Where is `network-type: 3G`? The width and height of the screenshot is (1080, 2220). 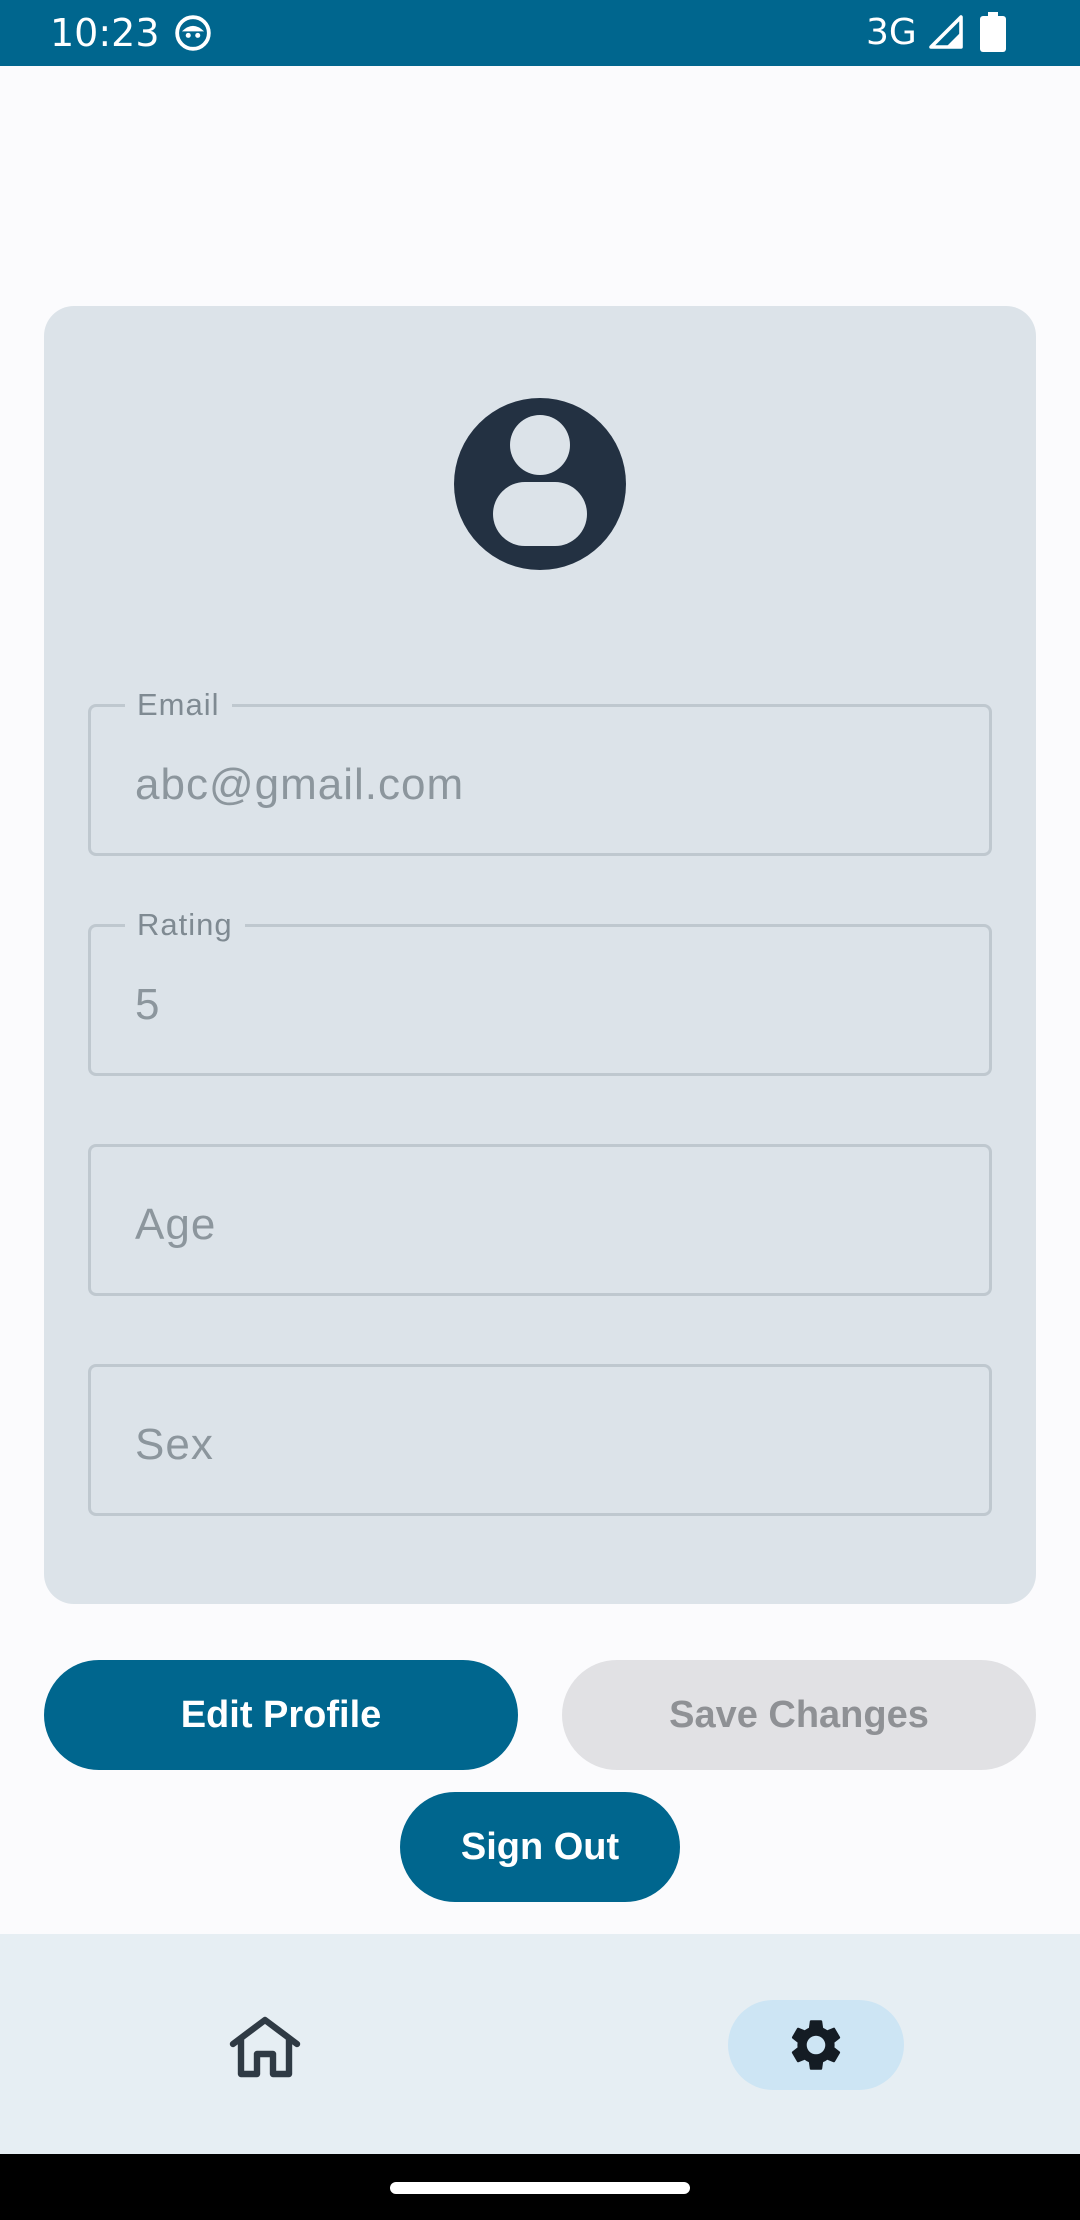 network-type: 3G is located at coordinates (891, 32).